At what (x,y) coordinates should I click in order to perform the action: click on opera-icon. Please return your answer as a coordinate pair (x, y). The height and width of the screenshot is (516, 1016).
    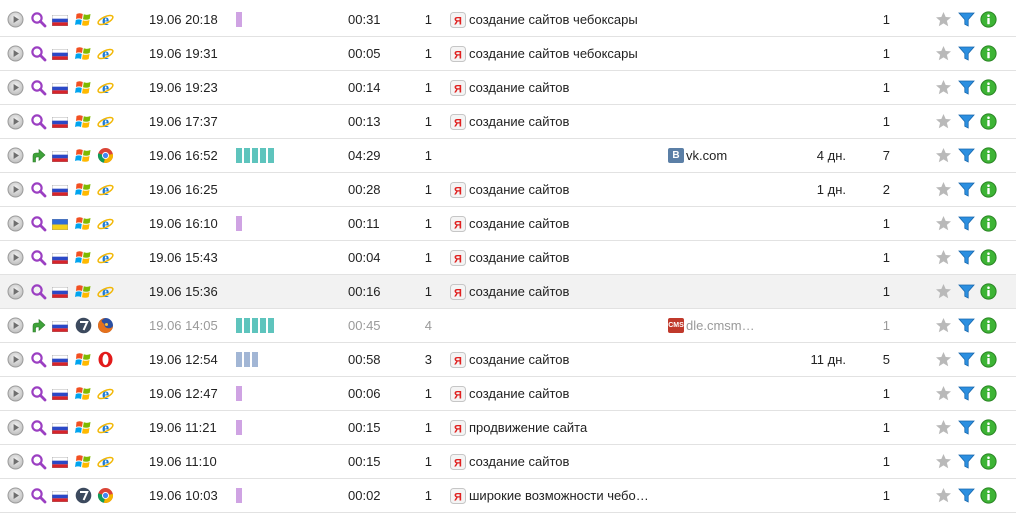
    Looking at the image, I should click on (105, 359).